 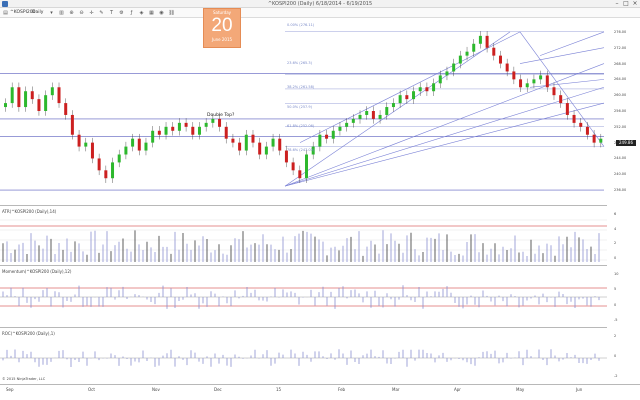 I want to click on x-label: Jun, so click(x=579, y=389).